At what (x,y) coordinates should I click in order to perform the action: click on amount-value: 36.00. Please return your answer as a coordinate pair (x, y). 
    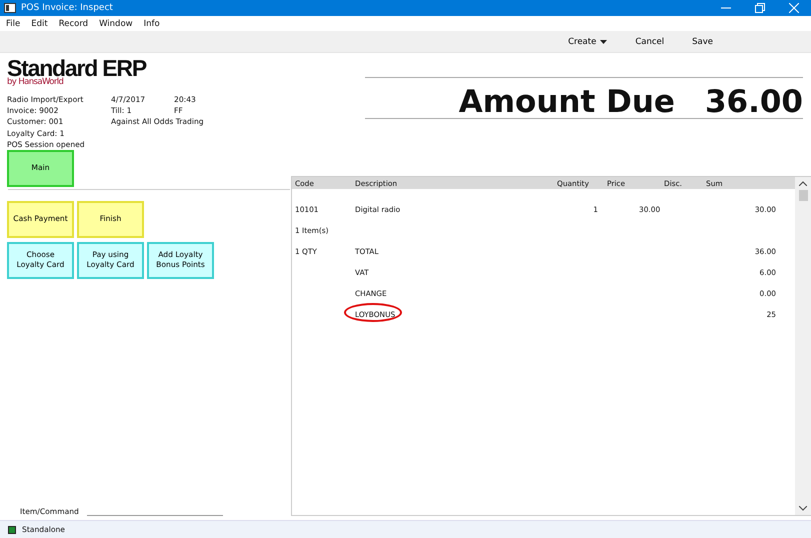
    Looking at the image, I should click on (753, 102).